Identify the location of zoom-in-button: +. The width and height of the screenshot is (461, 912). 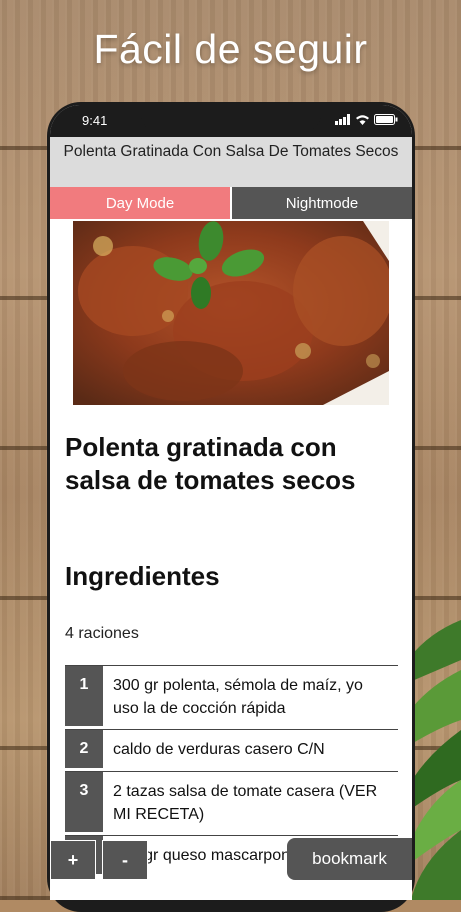
(73, 860).